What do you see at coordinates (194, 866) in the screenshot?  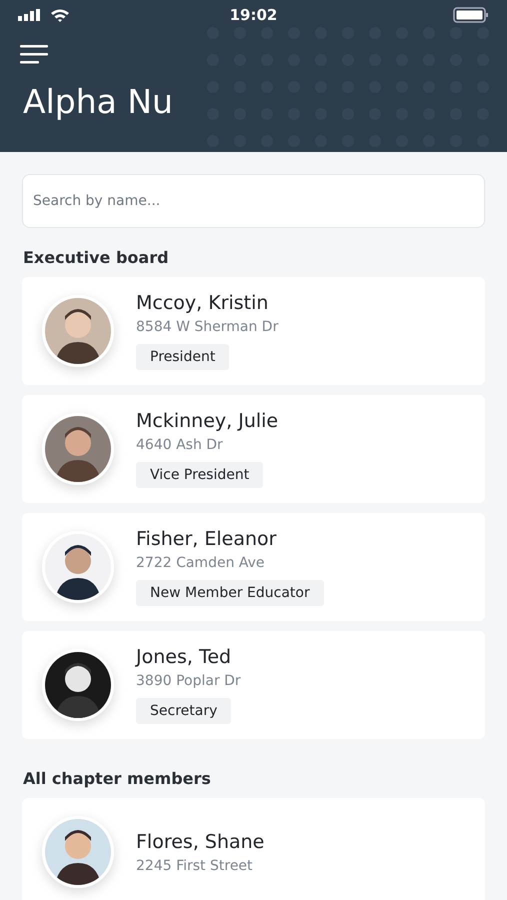 I see `member-address: 2245 First Street` at bounding box center [194, 866].